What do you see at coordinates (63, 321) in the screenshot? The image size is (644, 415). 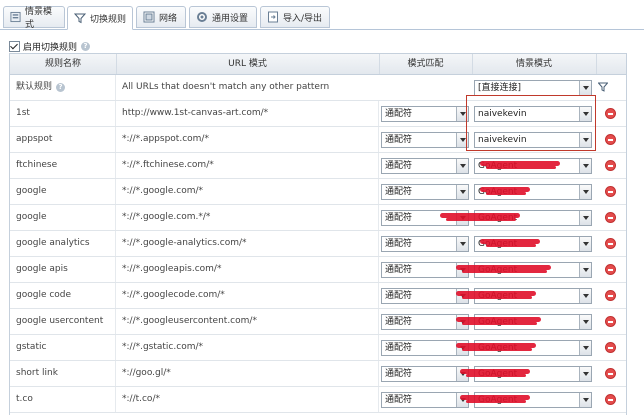 I see `rule-name: google usercontent` at bounding box center [63, 321].